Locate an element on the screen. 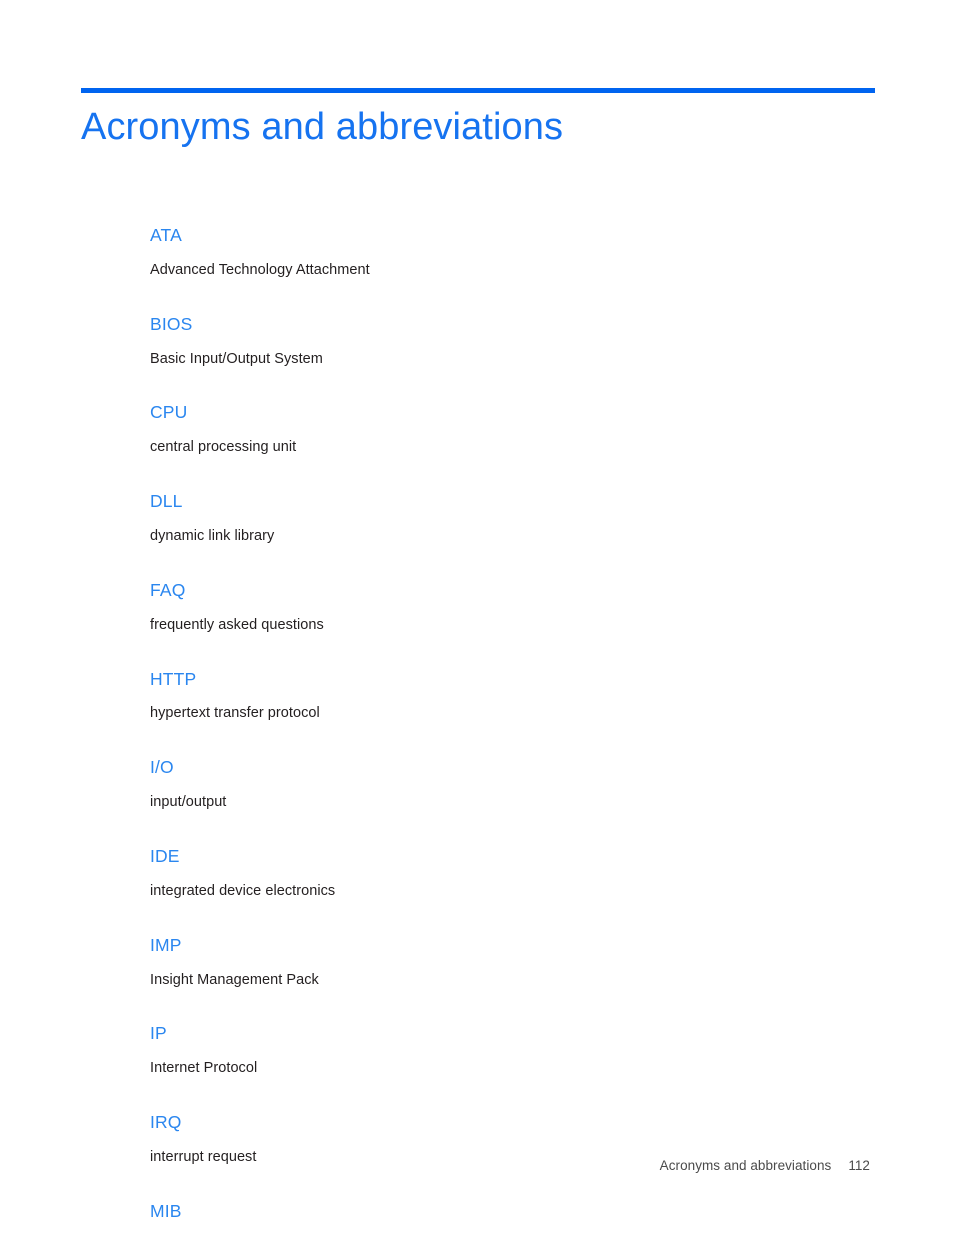 The image size is (954, 1235). glossary-entry: IDE integrated device electronics is located at coordinates (510, 873).